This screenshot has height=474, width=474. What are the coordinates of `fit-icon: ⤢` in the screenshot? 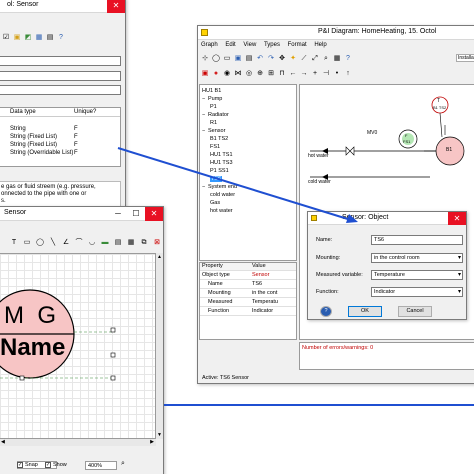 It's located at (315, 59).